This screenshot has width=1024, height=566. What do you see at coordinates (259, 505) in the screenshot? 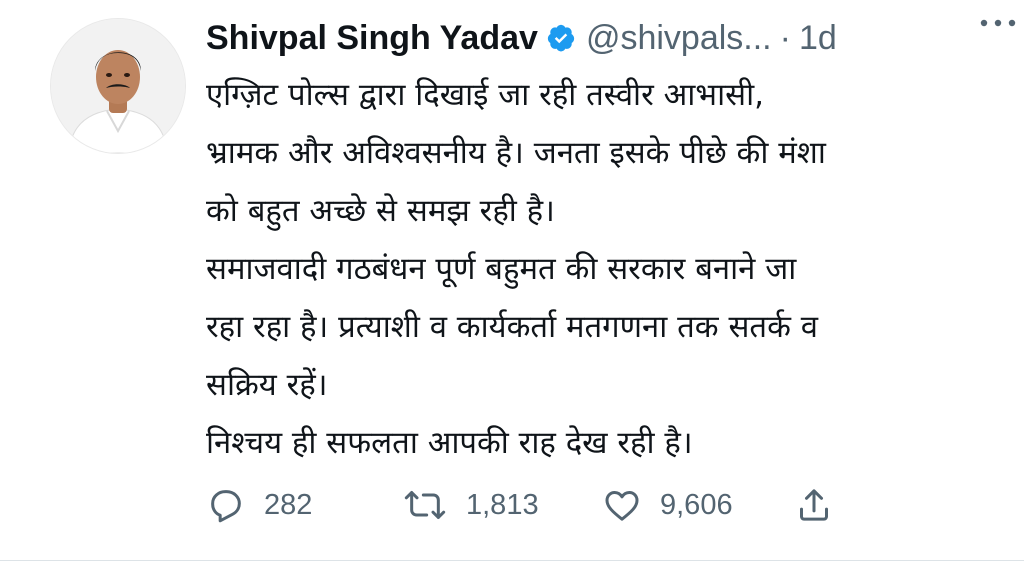
I see `reply-button: 282` at bounding box center [259, 505].